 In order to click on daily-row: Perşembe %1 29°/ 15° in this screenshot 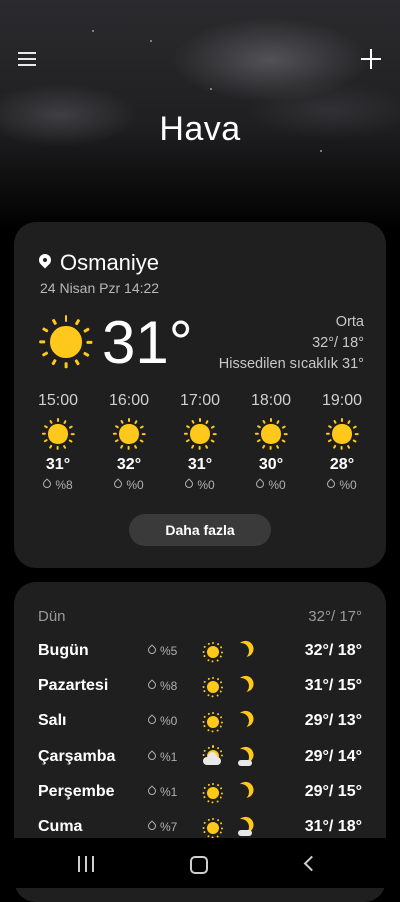, I will do `click(200, 793)`.